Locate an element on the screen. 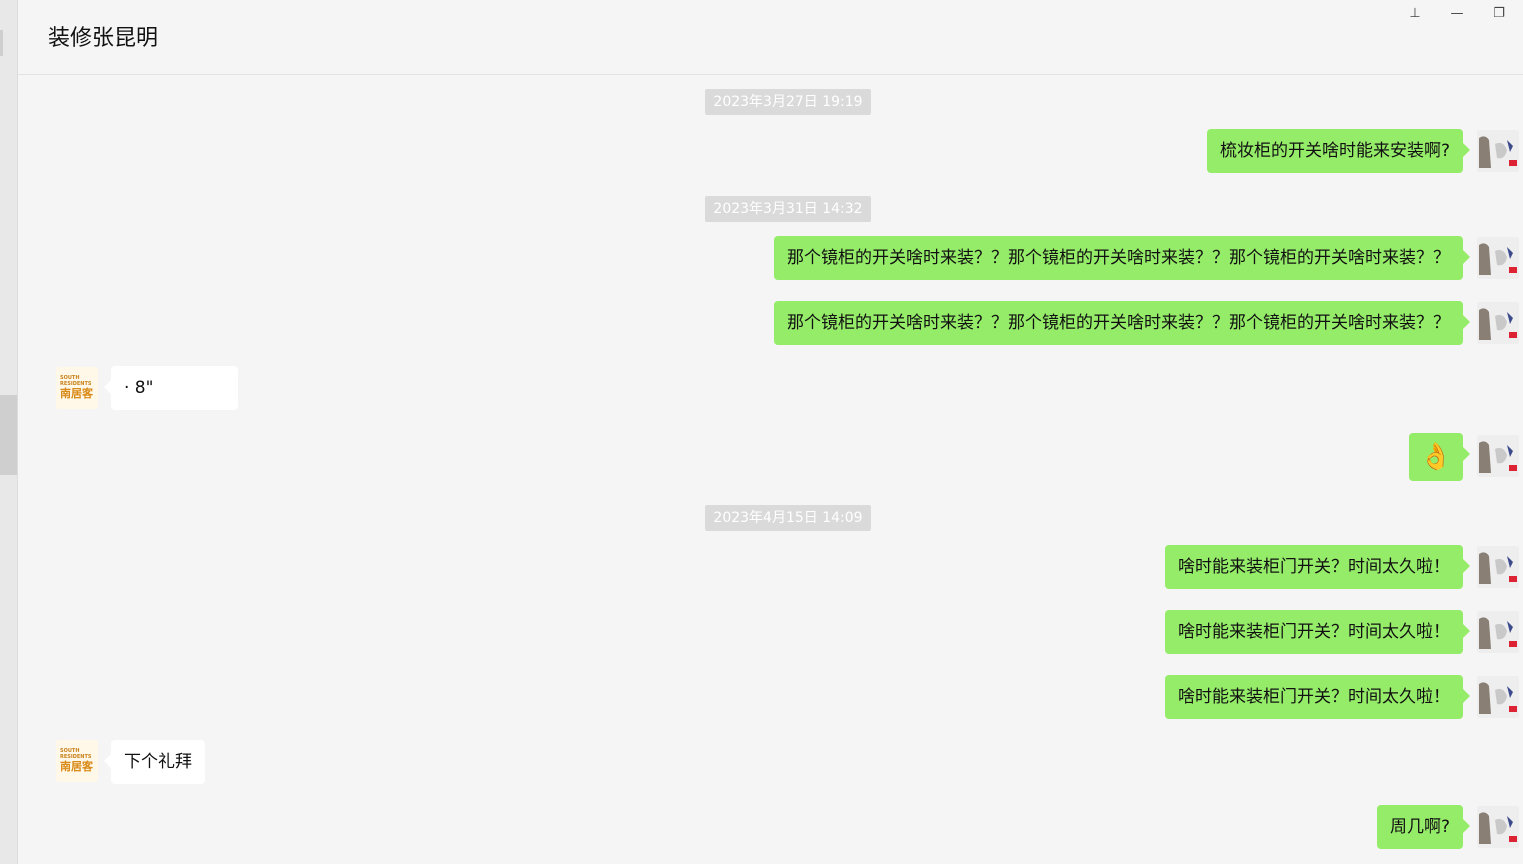 This screenshot has height=864, width=1523. minimize-icon: — is located at coordinates (1457, 13).